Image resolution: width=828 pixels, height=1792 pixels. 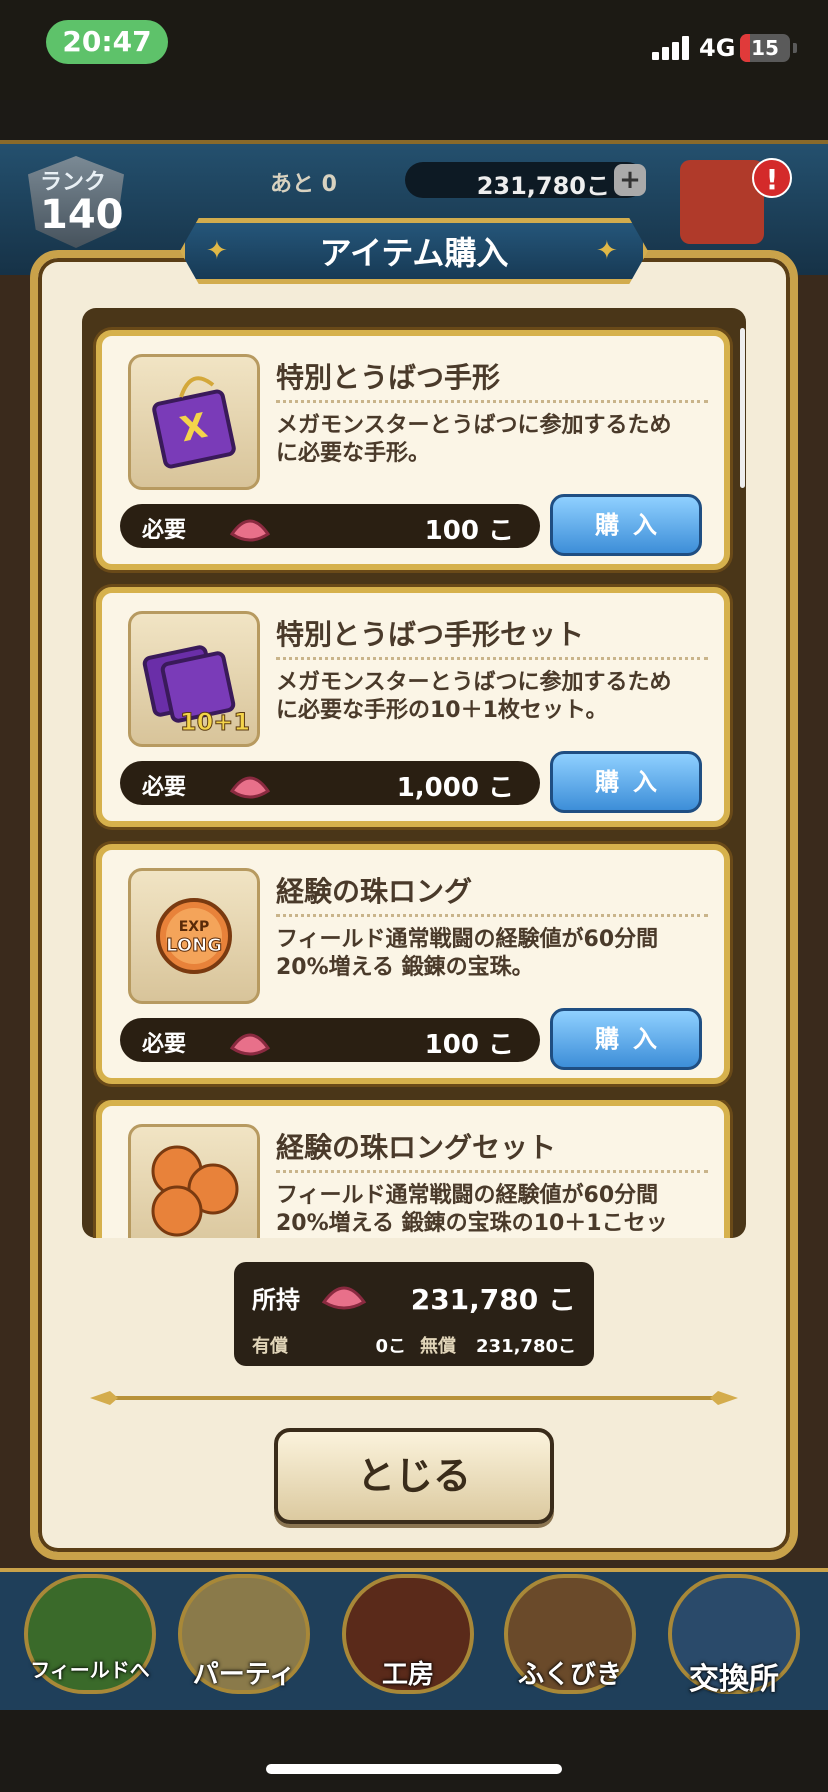 I want to click on nav-label: 交換所, so click(x=734, y=1679).